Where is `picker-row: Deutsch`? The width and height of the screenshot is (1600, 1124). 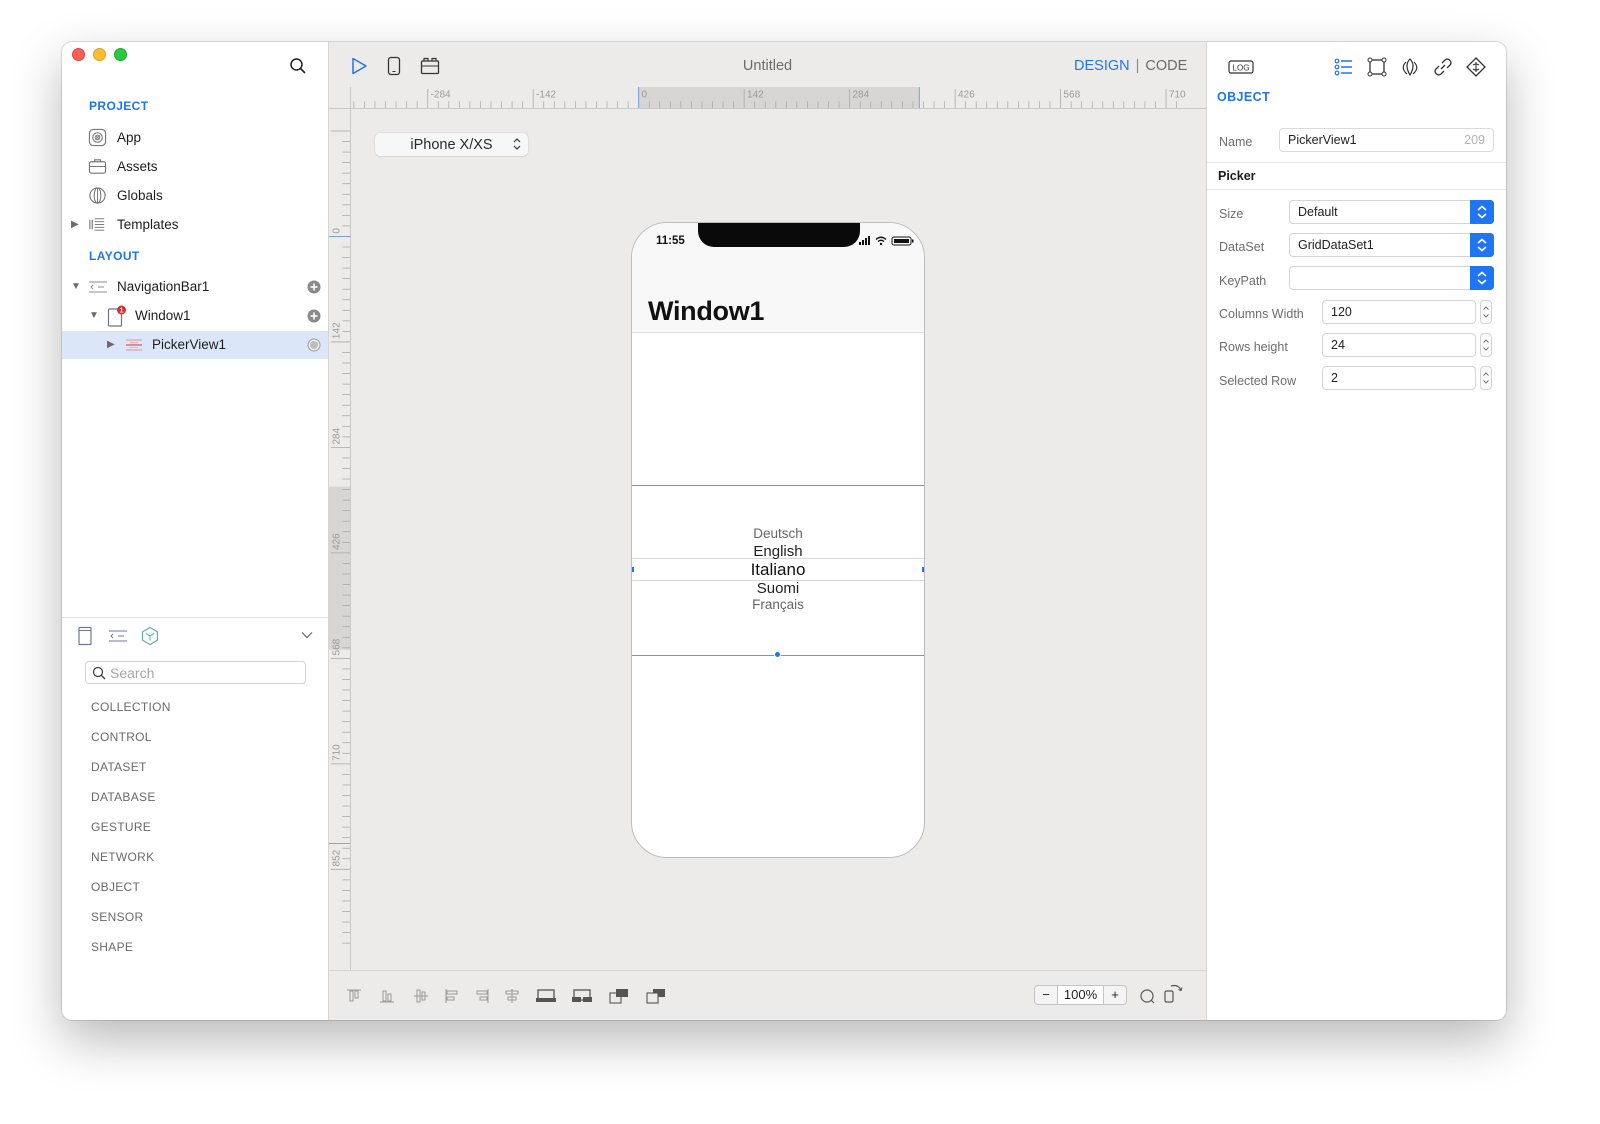
picker-row: Deutsch is located at coordinates (778, 533).